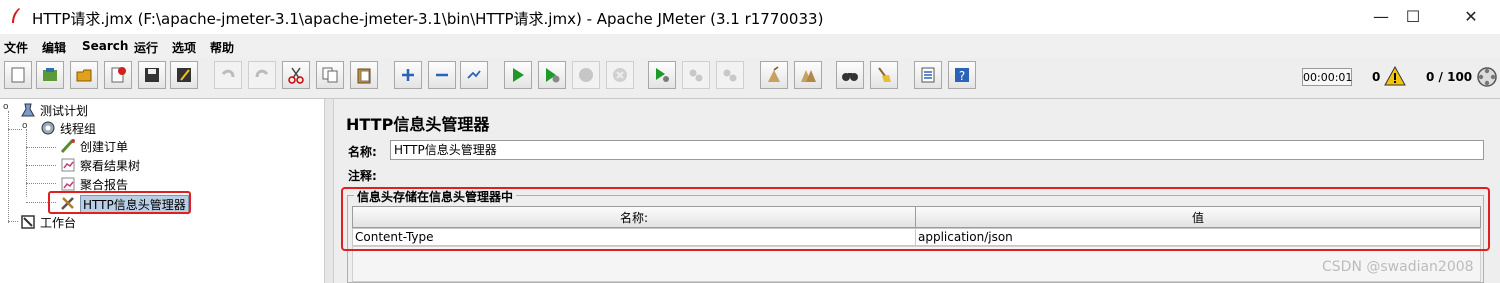 The height and width of the screenshot is (283, 1500). I want to click on reset-search-button, so click(884, 75).